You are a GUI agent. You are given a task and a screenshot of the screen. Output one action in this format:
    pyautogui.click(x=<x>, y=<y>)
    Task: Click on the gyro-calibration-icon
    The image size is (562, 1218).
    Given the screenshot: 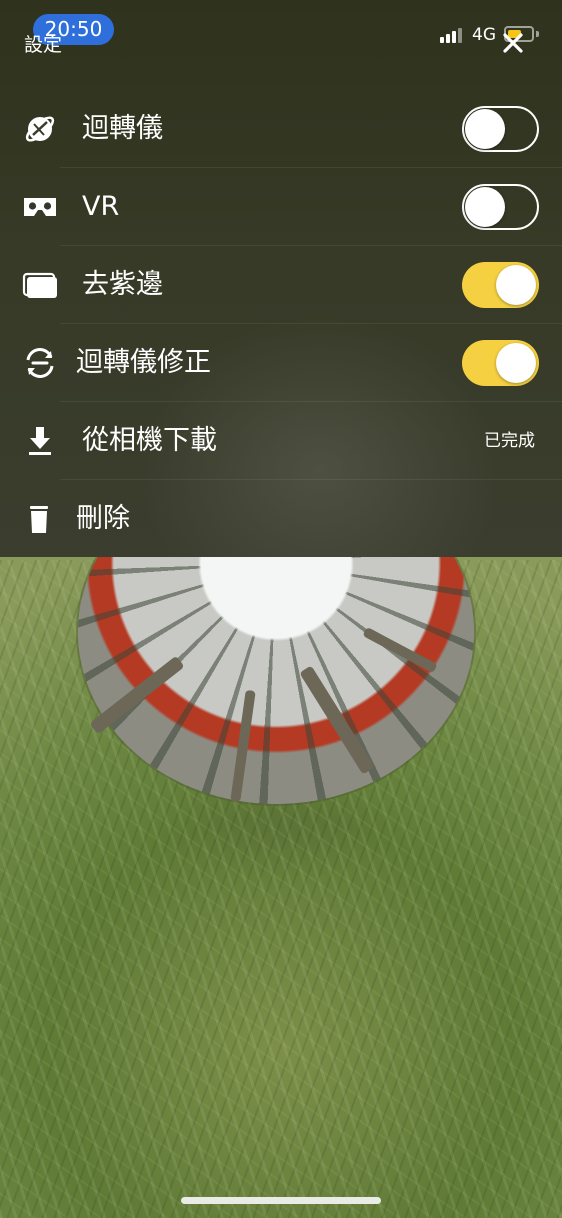 What is the action you would take?
    pyautogui.click(x=40, y=363)
    